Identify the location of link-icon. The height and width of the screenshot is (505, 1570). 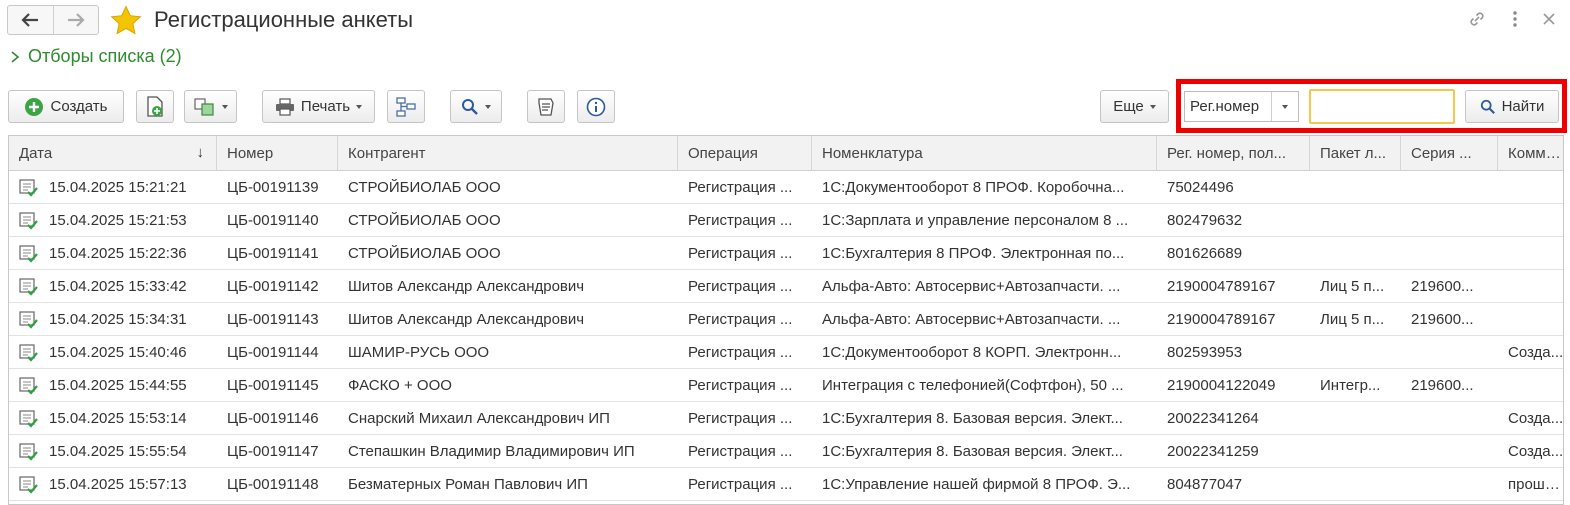
(1477, 19).